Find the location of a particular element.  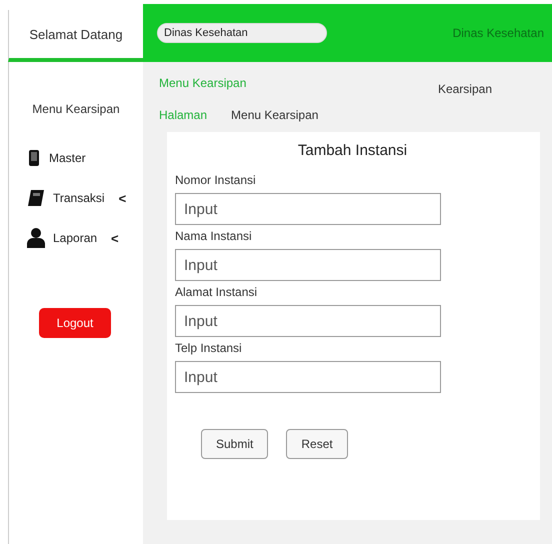

welcome-label: Selamat Datang is located at coordinates (75, 36).